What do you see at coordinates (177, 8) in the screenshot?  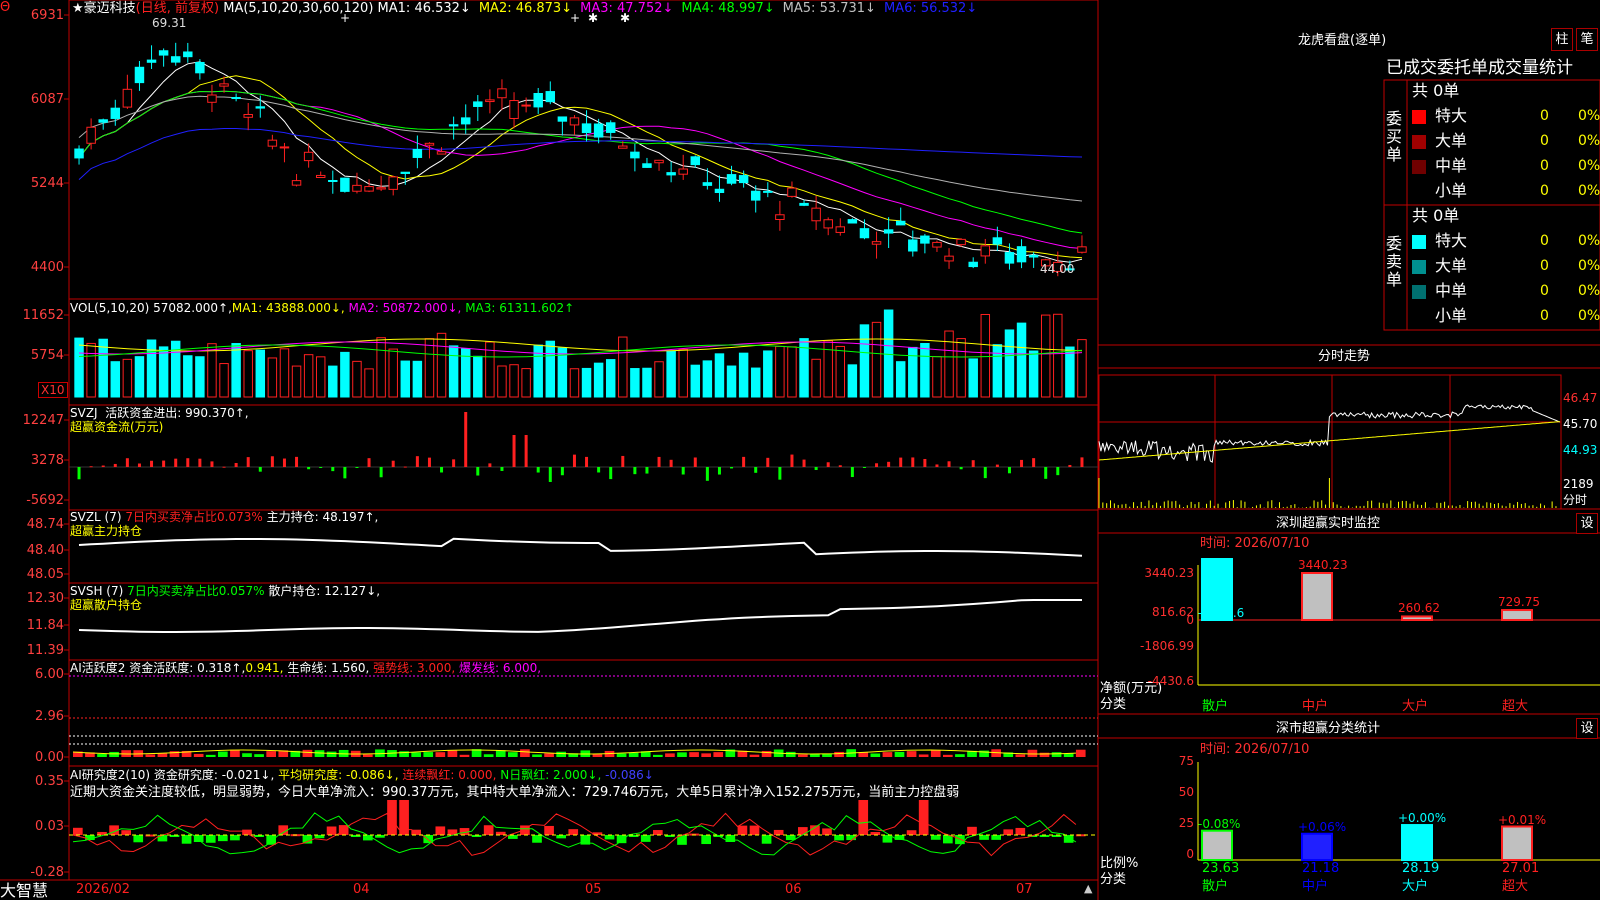 I see `period-label: (日线, 前复权)` at bounding box center [177, 8].